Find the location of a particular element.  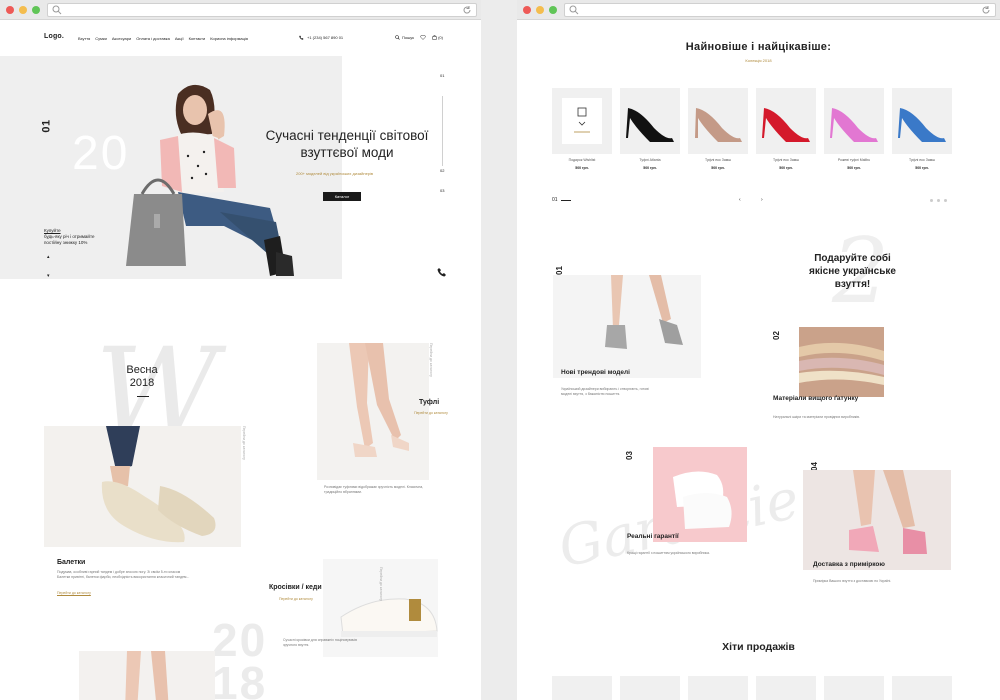

gift-headline: Подаруйте собі якісне українське взуття! is located at coordinates (852, 271).